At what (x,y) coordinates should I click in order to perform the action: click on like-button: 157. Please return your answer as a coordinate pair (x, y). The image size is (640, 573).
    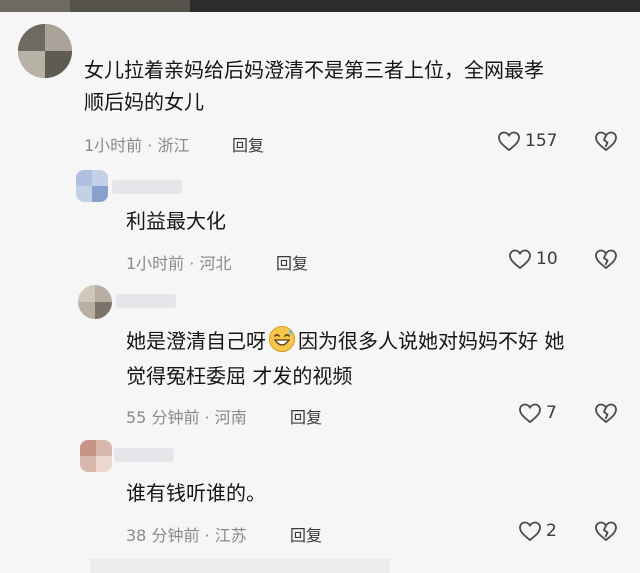
    Looking at the image, I should click on (527, 141).